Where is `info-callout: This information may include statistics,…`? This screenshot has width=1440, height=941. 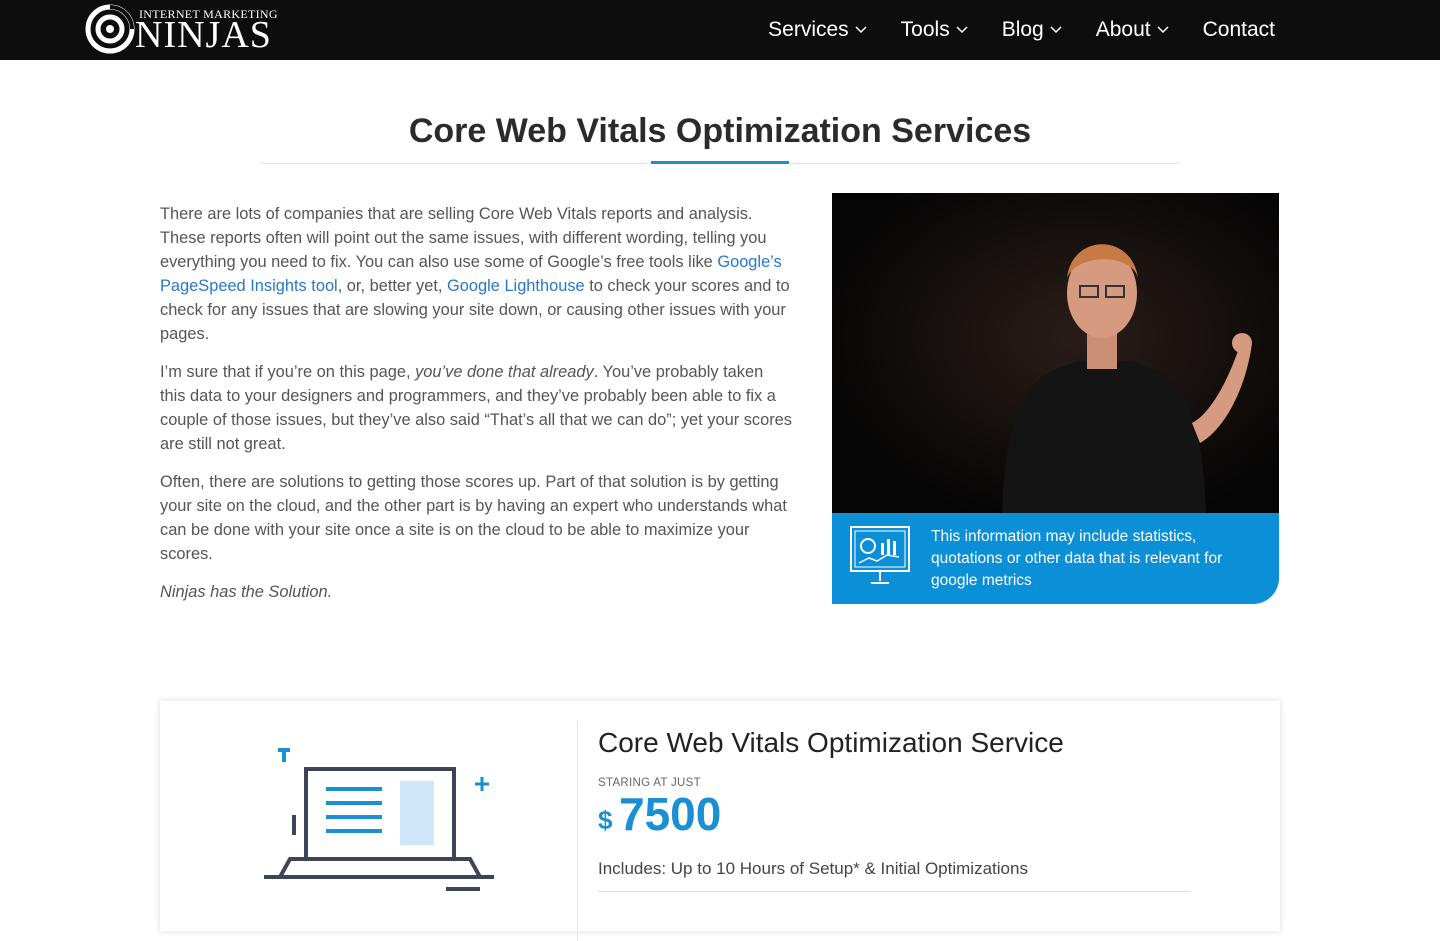 info-callout: This information may include statistics,… is located at coordinates (1055, 558).